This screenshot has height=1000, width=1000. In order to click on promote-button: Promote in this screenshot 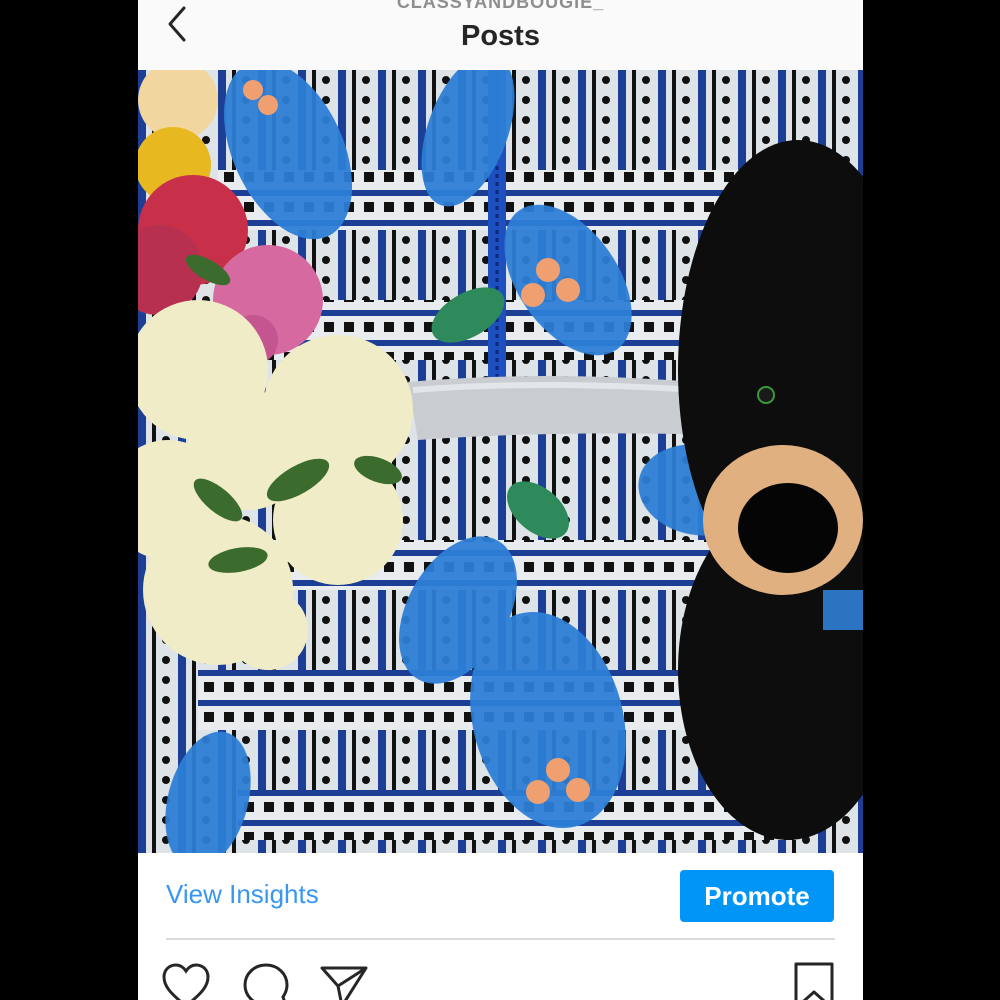, I will do `click(757, 896)`.